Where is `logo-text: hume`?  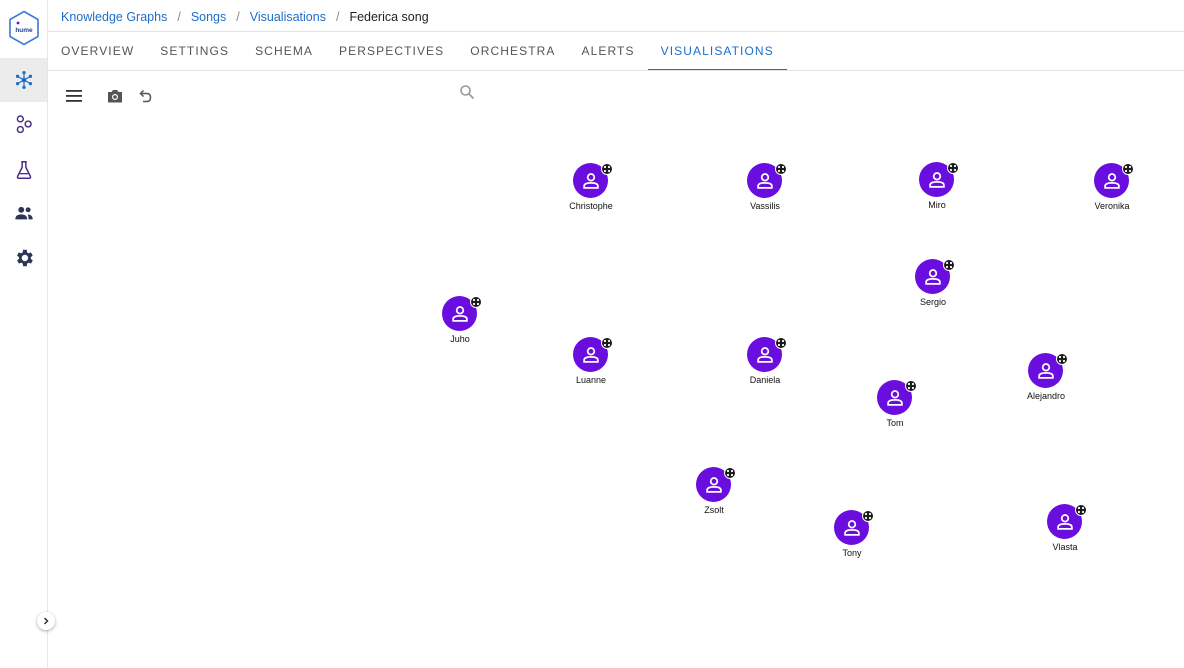
logo-text: hume is located at coordinates (24, 30).